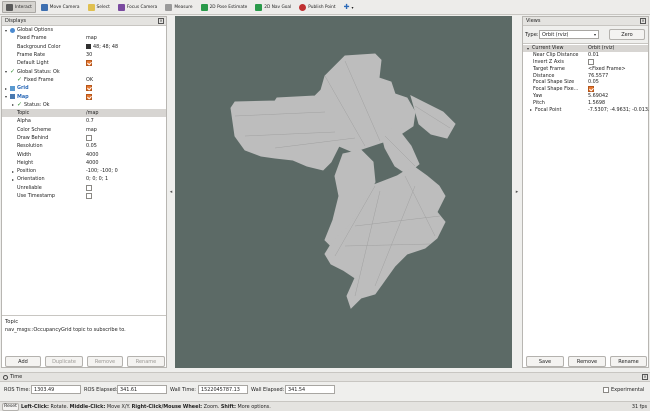 This screenshot has height=411, width=650. What do you see at coordinates (204, 7) in the screenshot?
I see `pose-estimate-icon` at bounding box center [204, 7].